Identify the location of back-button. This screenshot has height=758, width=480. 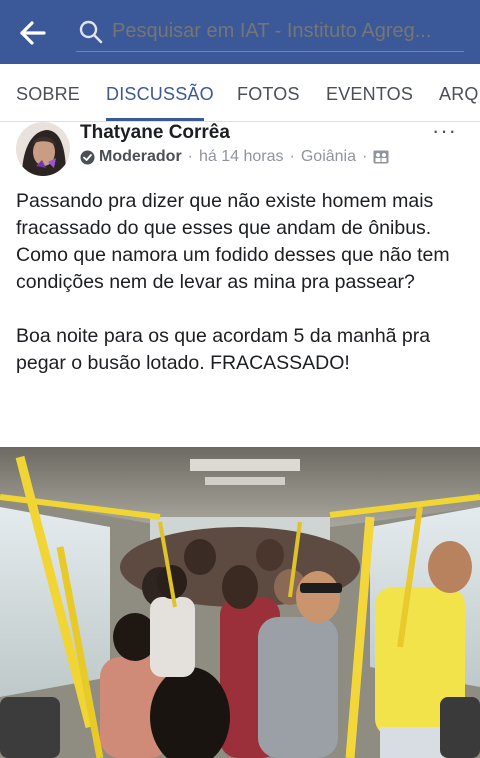
(34, 33).